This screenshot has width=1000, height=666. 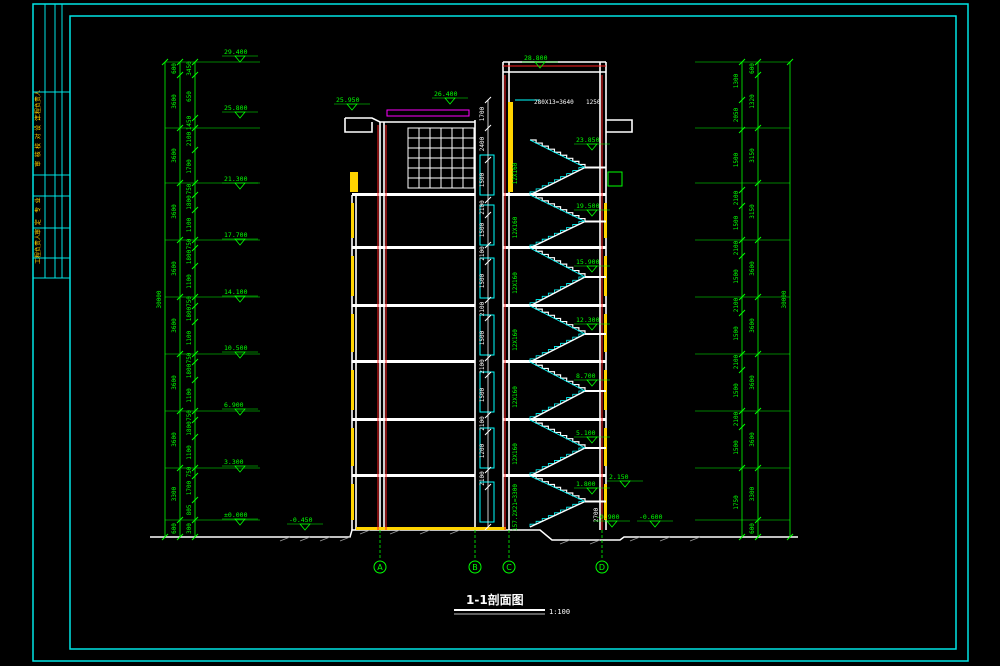 I want to click on dim-label: 3300, so click(x=752, y=493).